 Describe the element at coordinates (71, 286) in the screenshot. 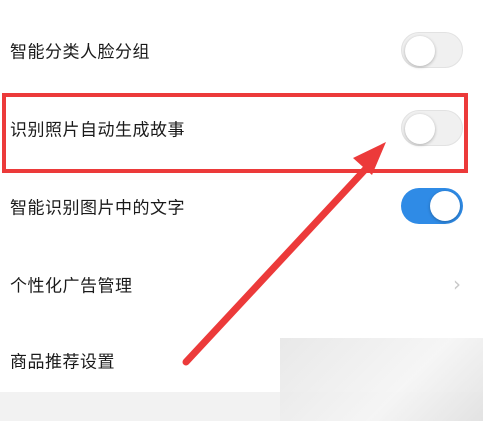

I see `setting-label: 个性化广告管理` at that location.